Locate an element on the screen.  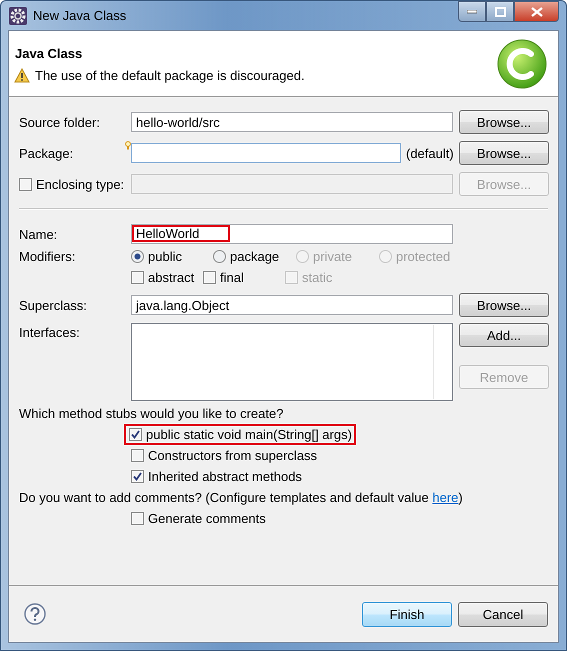
modifier-checkbox: final is located at coordinates (244, 277).